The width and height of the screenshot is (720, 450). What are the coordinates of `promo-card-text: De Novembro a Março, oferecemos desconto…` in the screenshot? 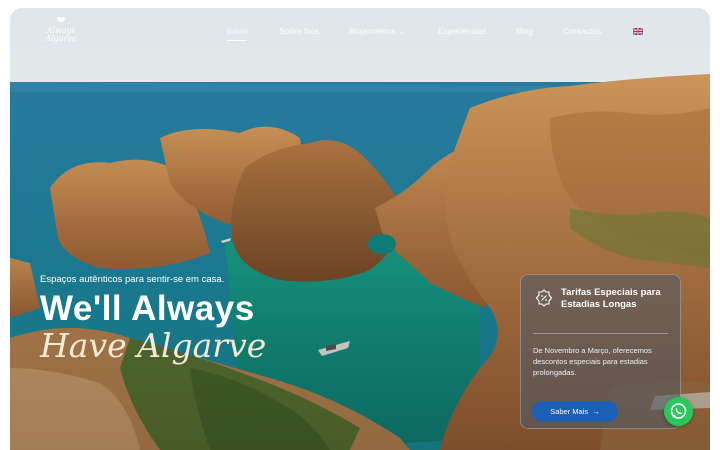 It's located at (592, 361).